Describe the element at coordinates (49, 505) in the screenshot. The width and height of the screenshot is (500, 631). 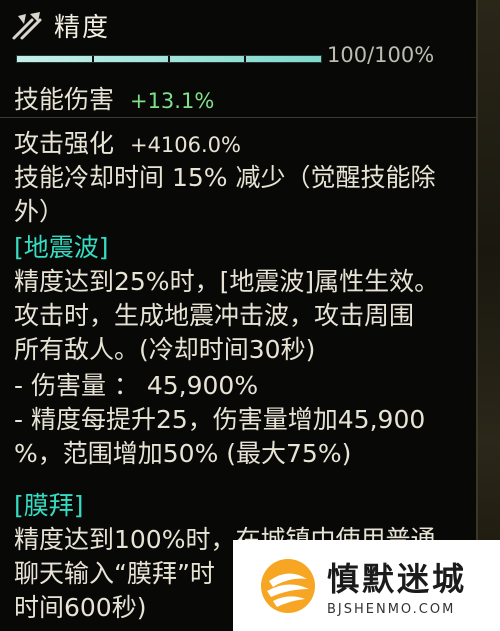
I see `section-title-worship: [膜拜]` at that location.